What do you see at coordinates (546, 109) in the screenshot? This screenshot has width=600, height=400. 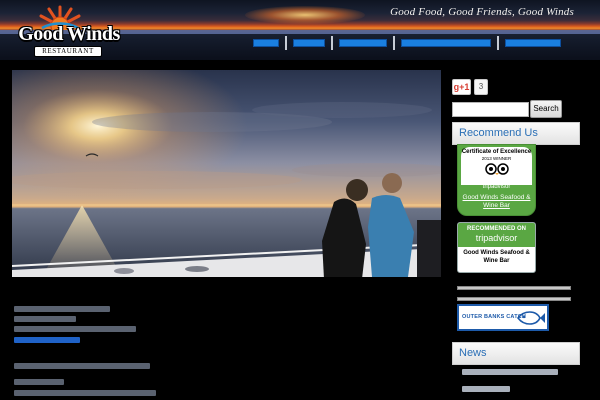 I see `search-button: Search` at bounding box center [546, 109].